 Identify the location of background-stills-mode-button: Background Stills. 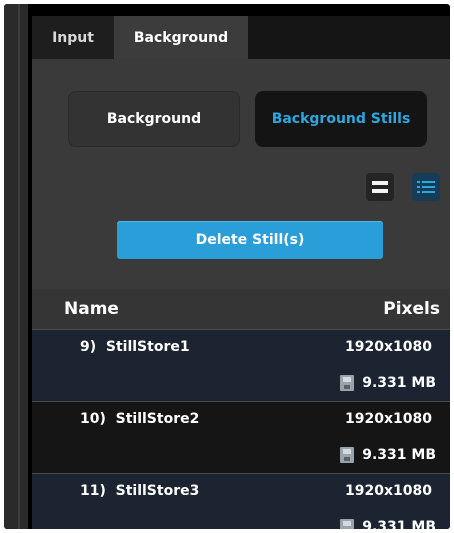
(341, 119).